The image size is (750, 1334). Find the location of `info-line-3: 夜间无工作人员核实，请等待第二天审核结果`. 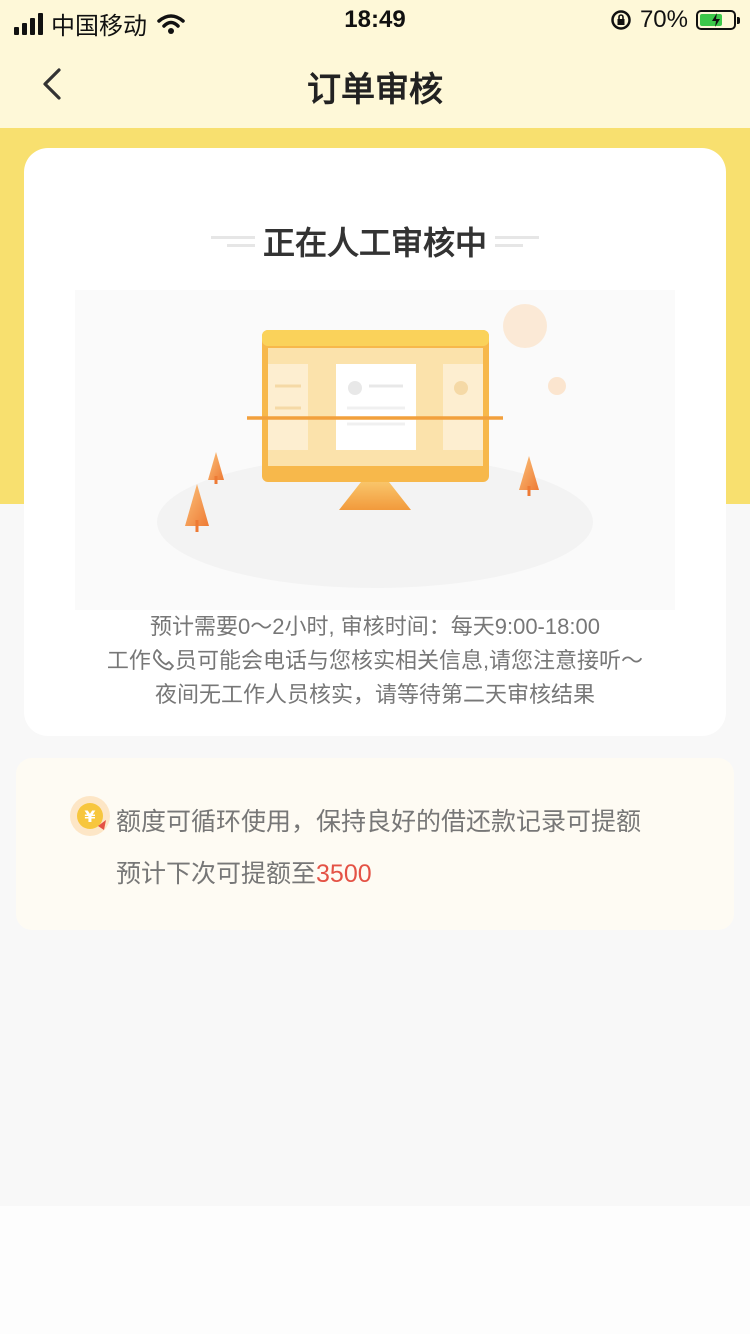

info-line-3: 夜间无工作人员核实，请等待第二天审核结果 is located at coordinates (374, 694).